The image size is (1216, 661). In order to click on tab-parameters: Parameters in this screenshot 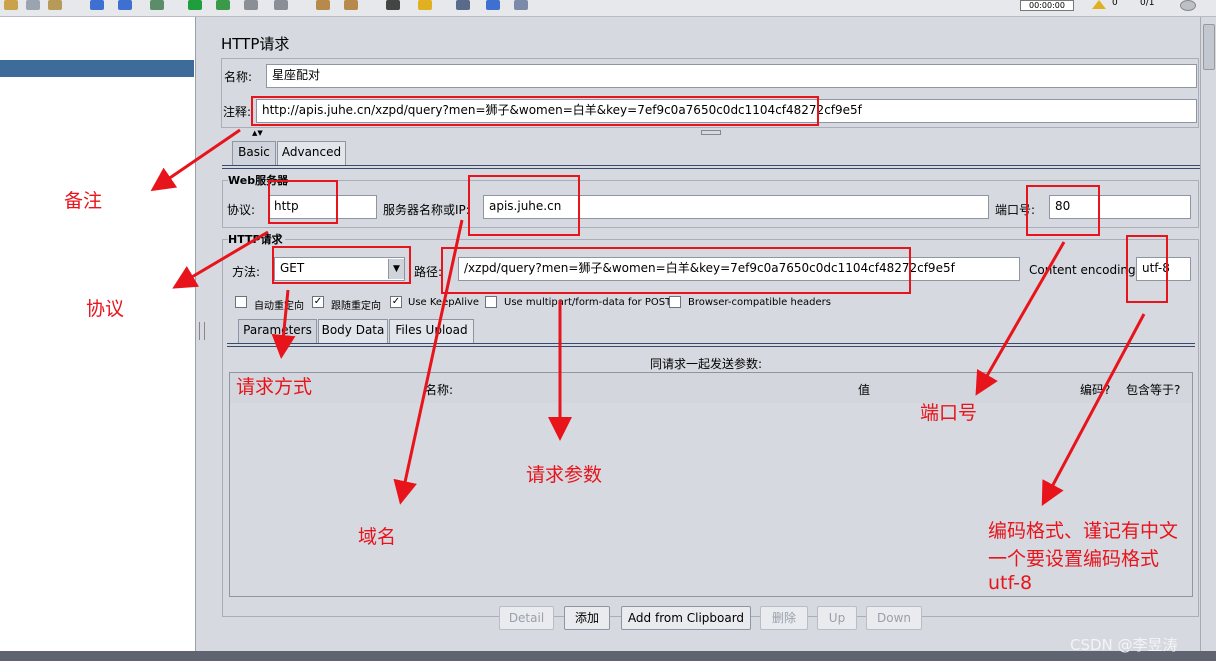, I will do `click(277, 331)`.